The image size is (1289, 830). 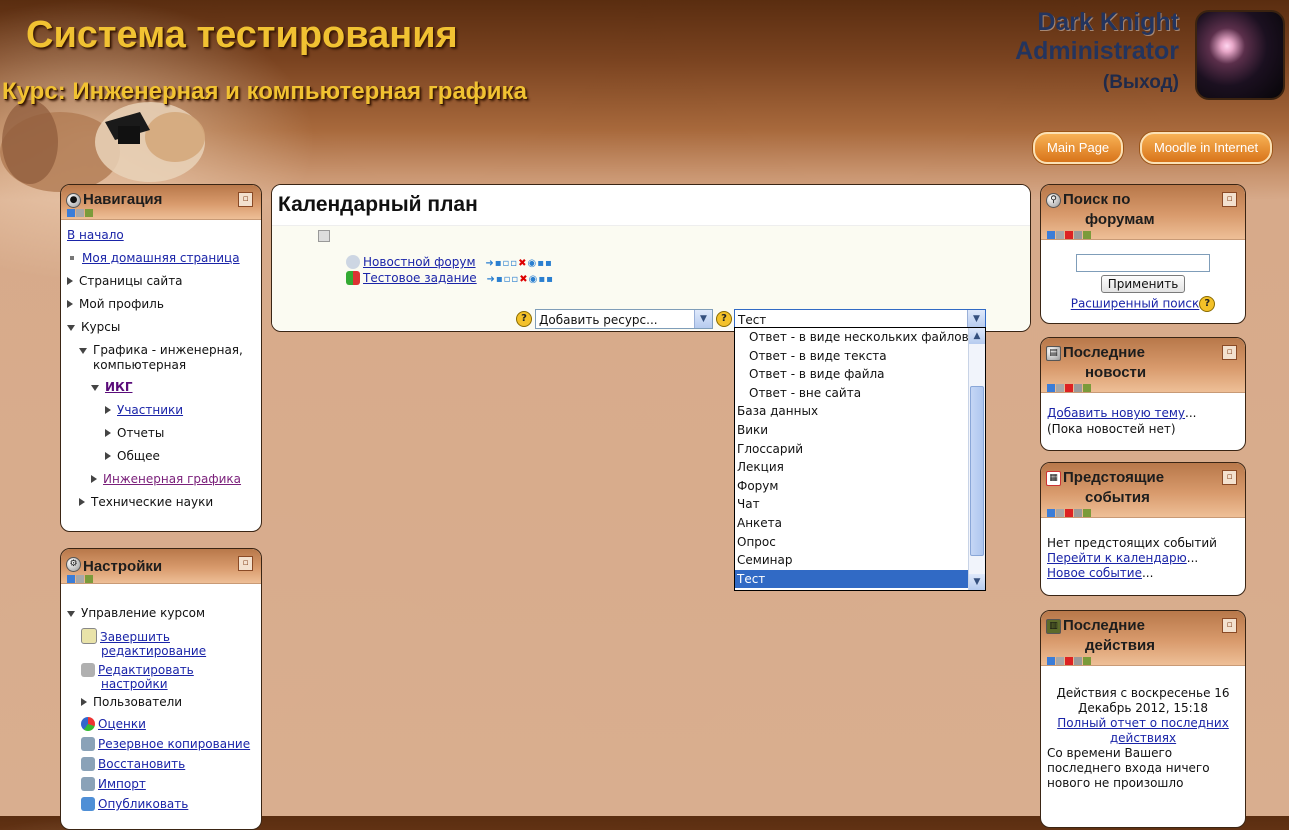 I want to click on edit-settings-link: Редактировать, so click(x=146, y=670).